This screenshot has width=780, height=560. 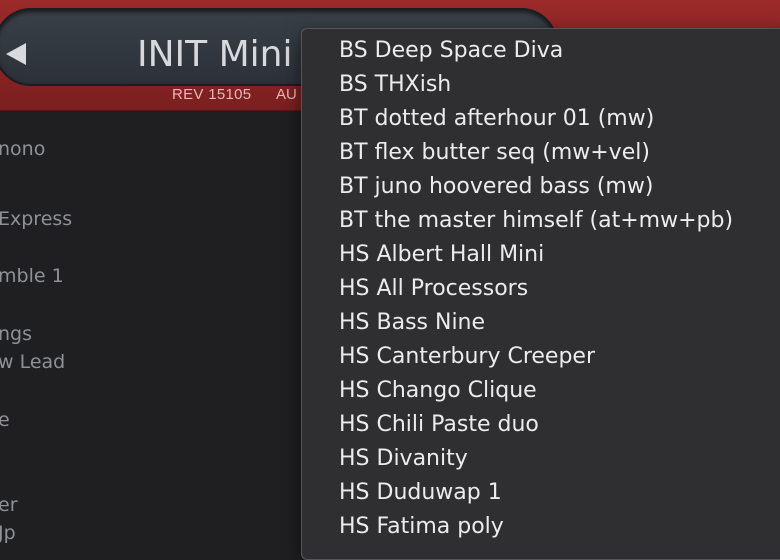 I want to click on menu-item: HS Canterbury Creeper, so click(x=467, y=357).